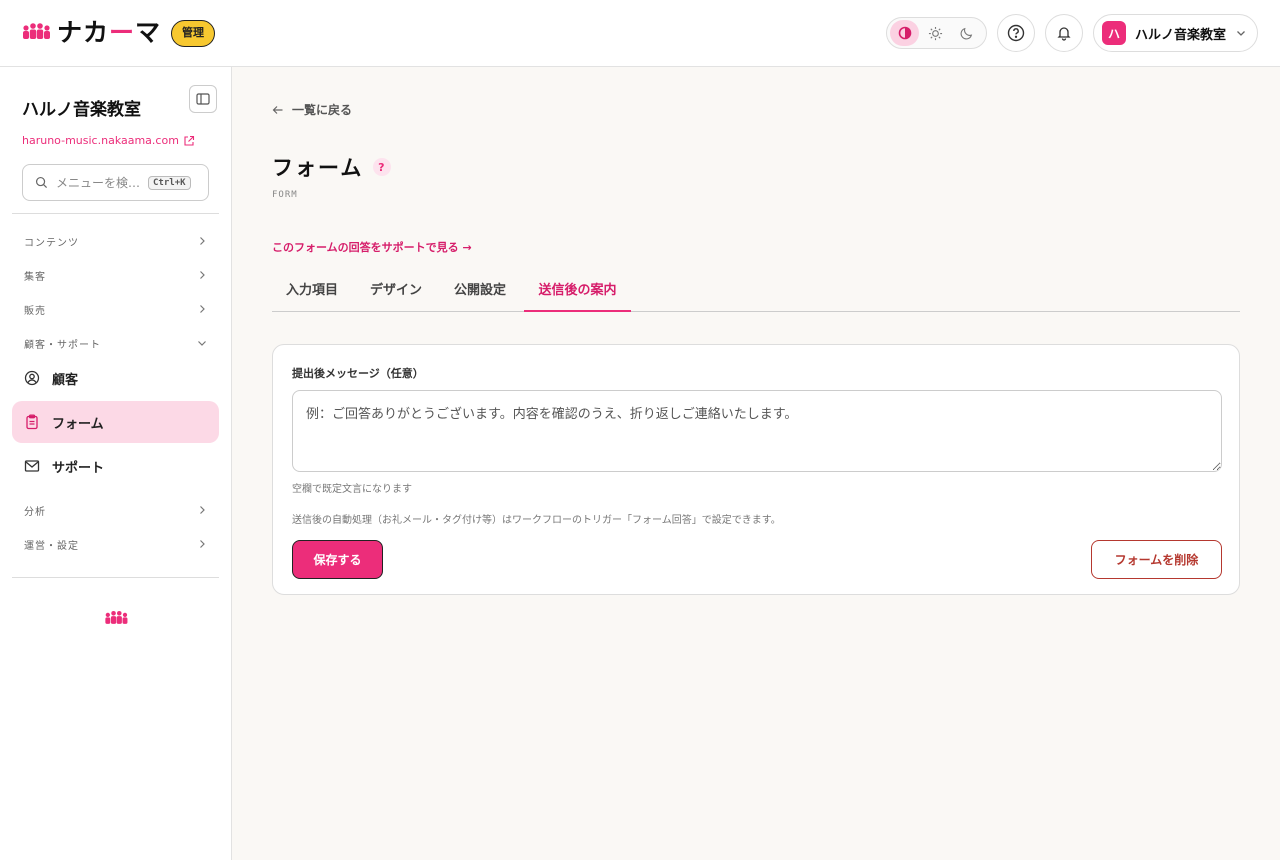 Image resolution: width=1280 pixels, height=860 pixels. I want to click on contrast-icon, so click(904, 33).